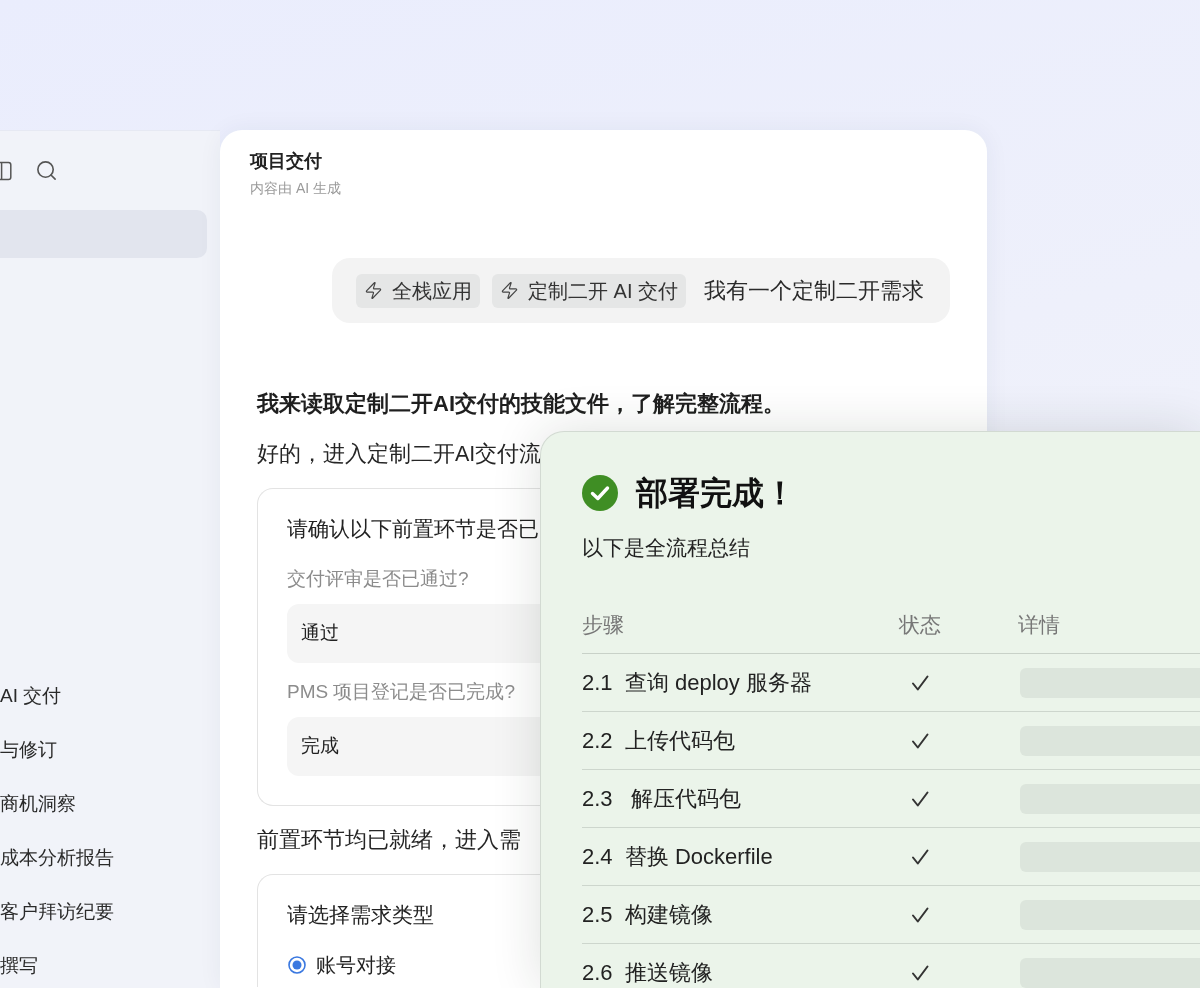  Describe the element at coordinates (103, 966) in the screenshot. I see `sidebar-item: 撰写` at that location.